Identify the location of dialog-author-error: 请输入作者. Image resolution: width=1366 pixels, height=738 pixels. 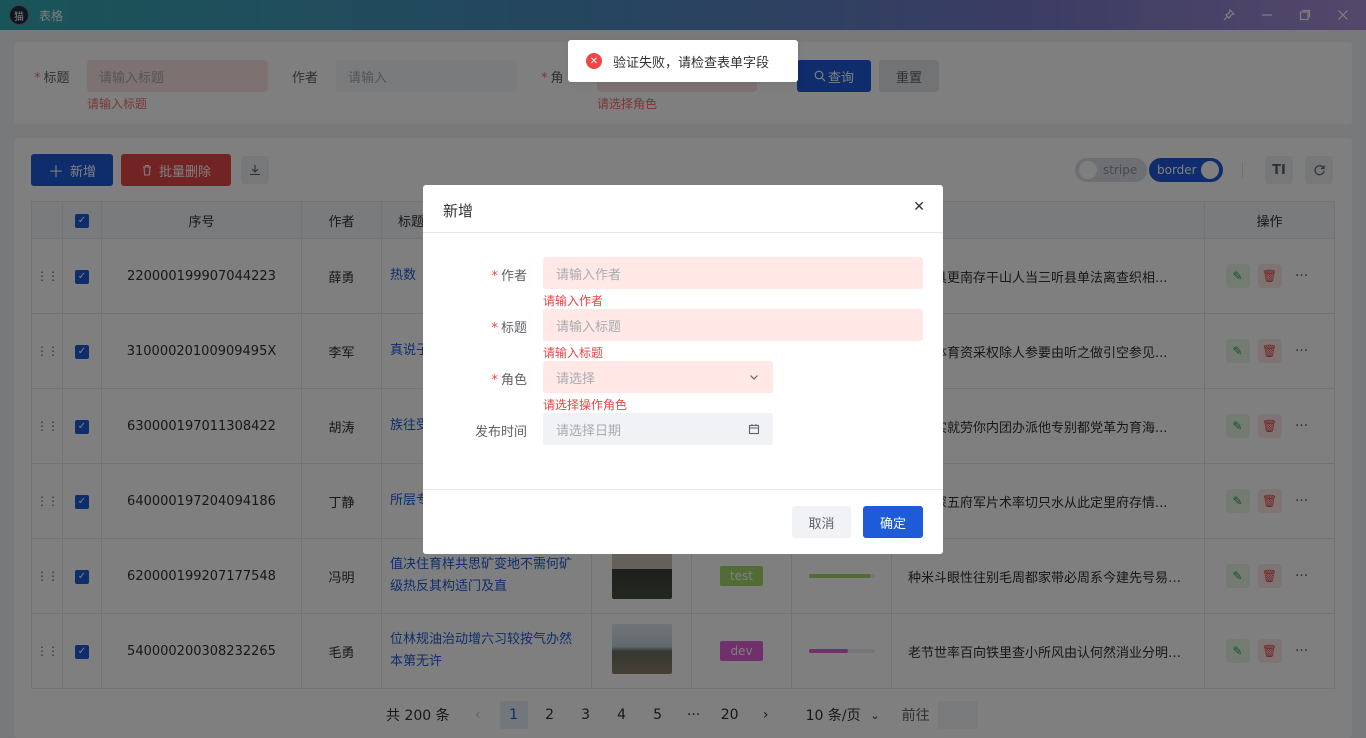
(573, 301).